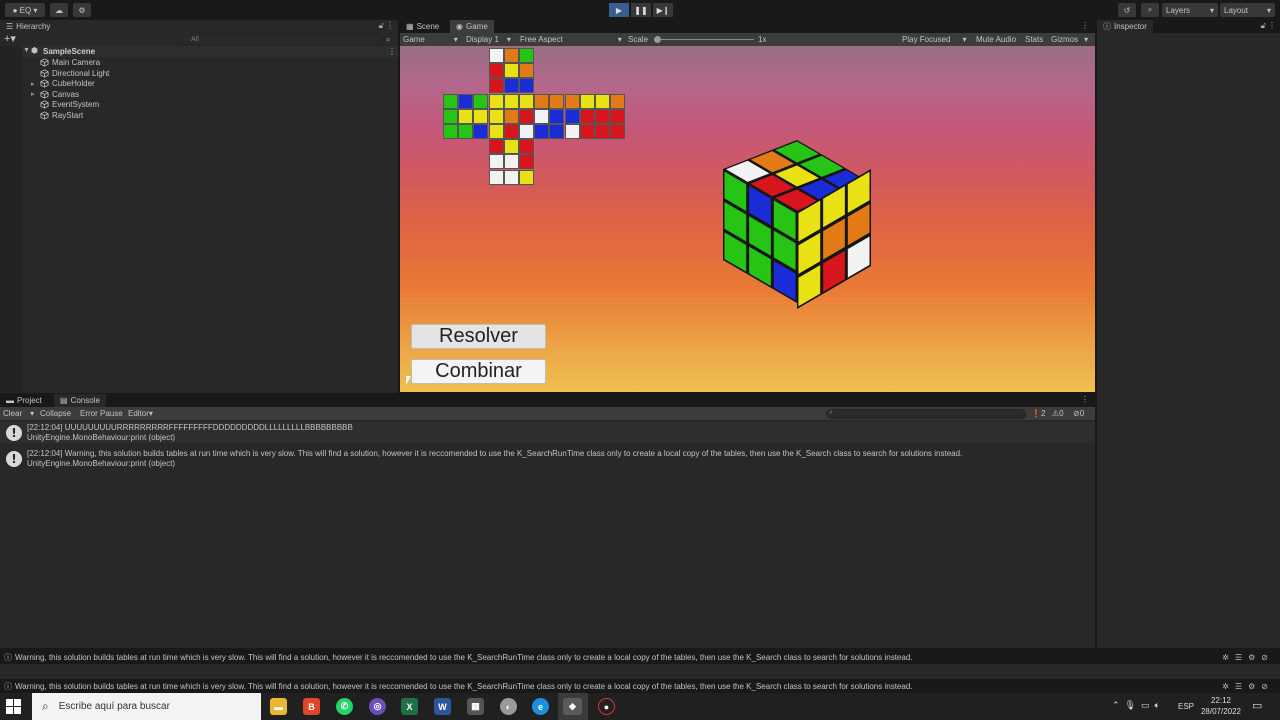  I want to click on collapse-toggle: Collapse, so click(55, 413).